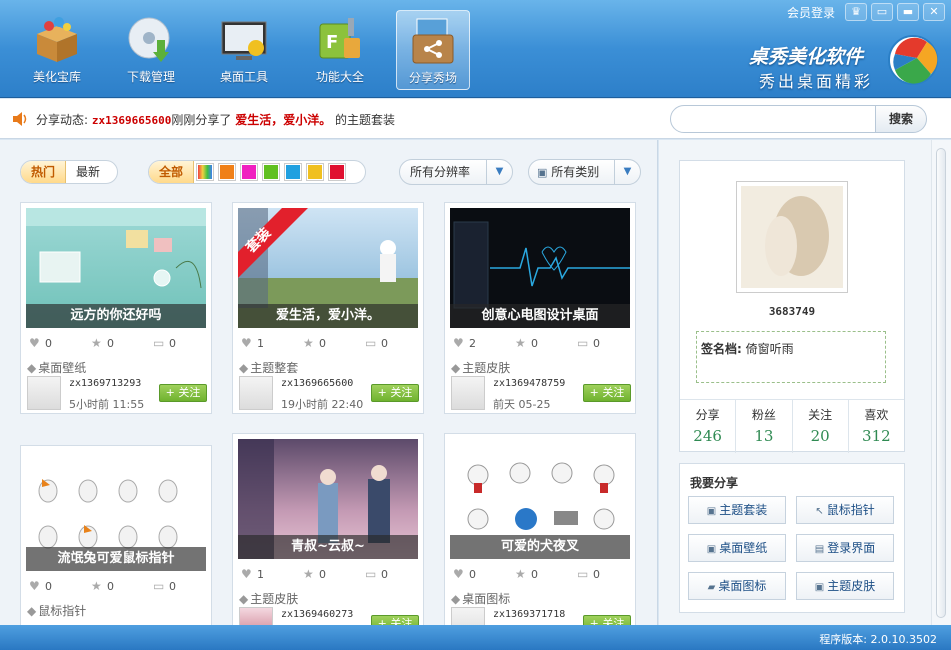 This screenshot has width=951, height=650. Describe the element at coordinates (116, 559) in the screenshot. I see `card-caption: 流氓兔可爱鼠标指针` at that location.